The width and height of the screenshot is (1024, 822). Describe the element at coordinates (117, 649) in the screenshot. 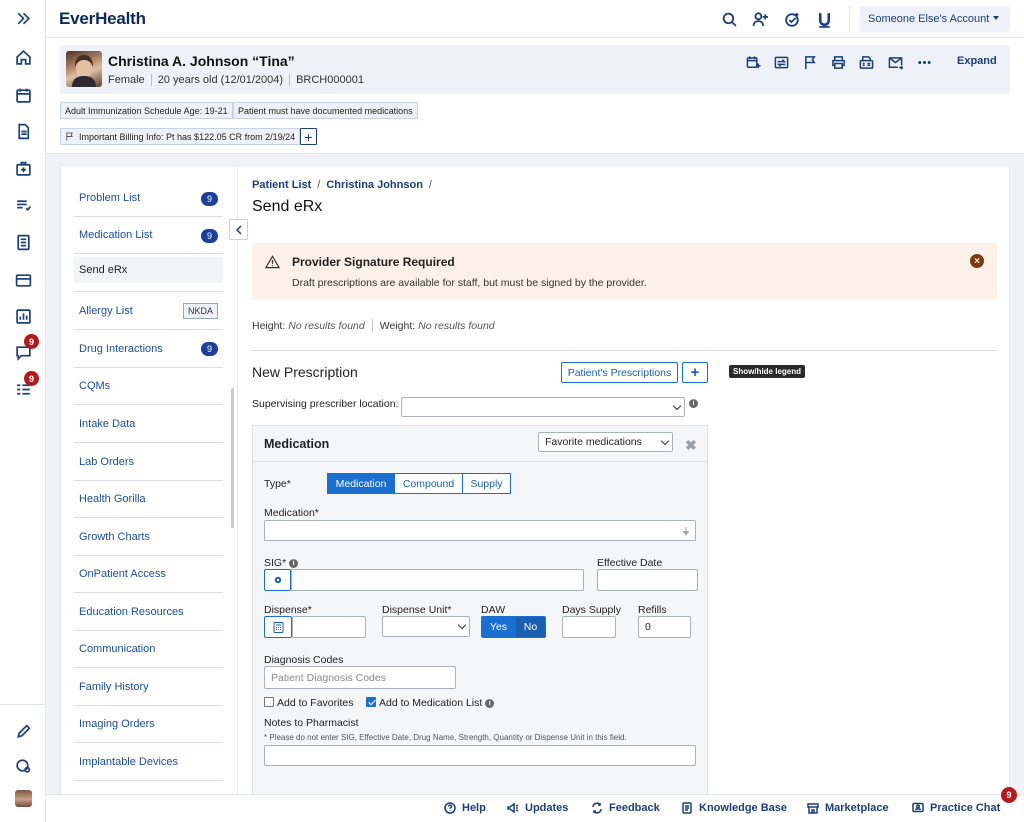

I see `nav-item-label: Communication` at that location.